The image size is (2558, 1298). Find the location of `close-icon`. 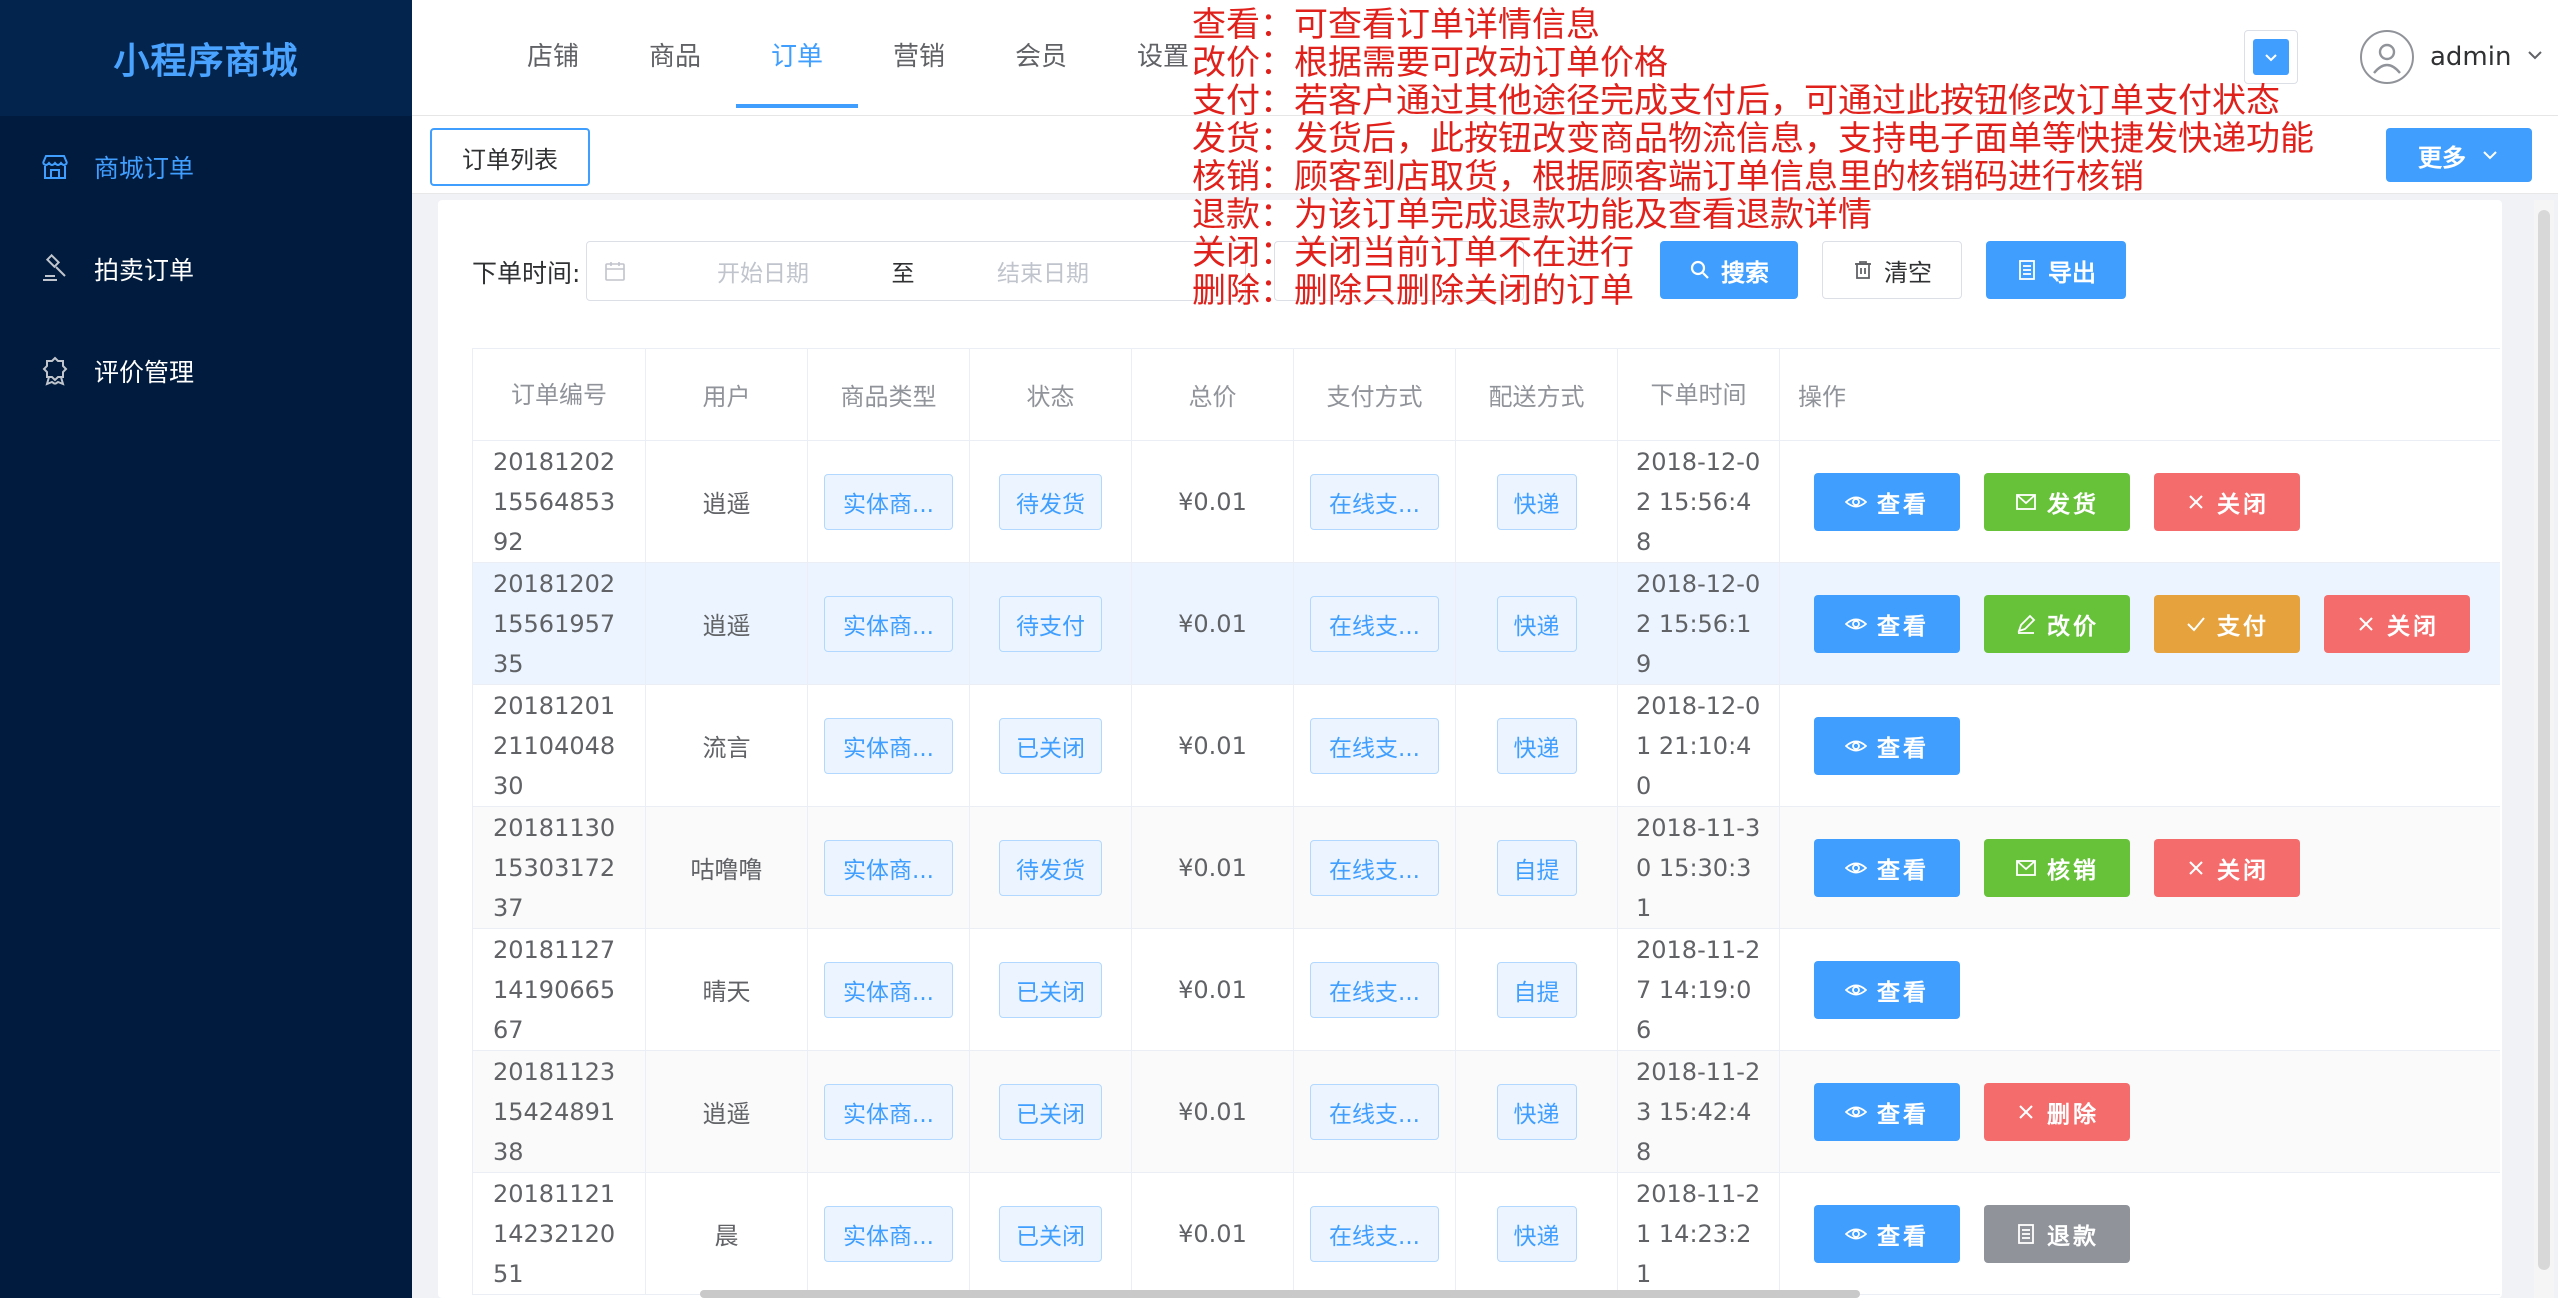

close-icon is located at coordinates (2196, 867).